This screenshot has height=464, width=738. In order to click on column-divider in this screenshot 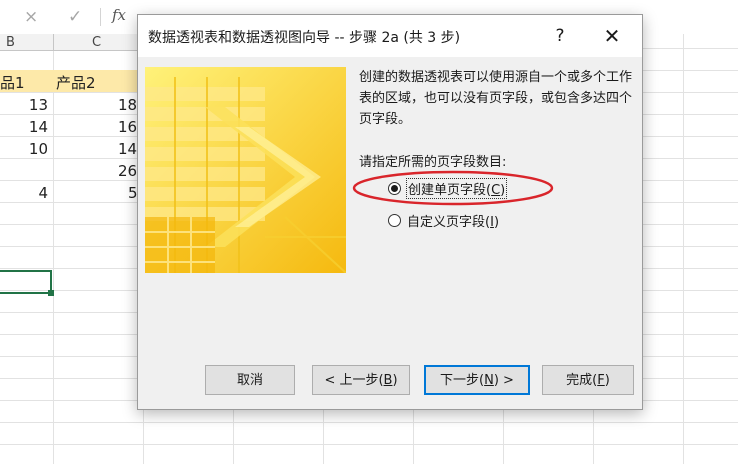, I will do `click(53, 42)`.